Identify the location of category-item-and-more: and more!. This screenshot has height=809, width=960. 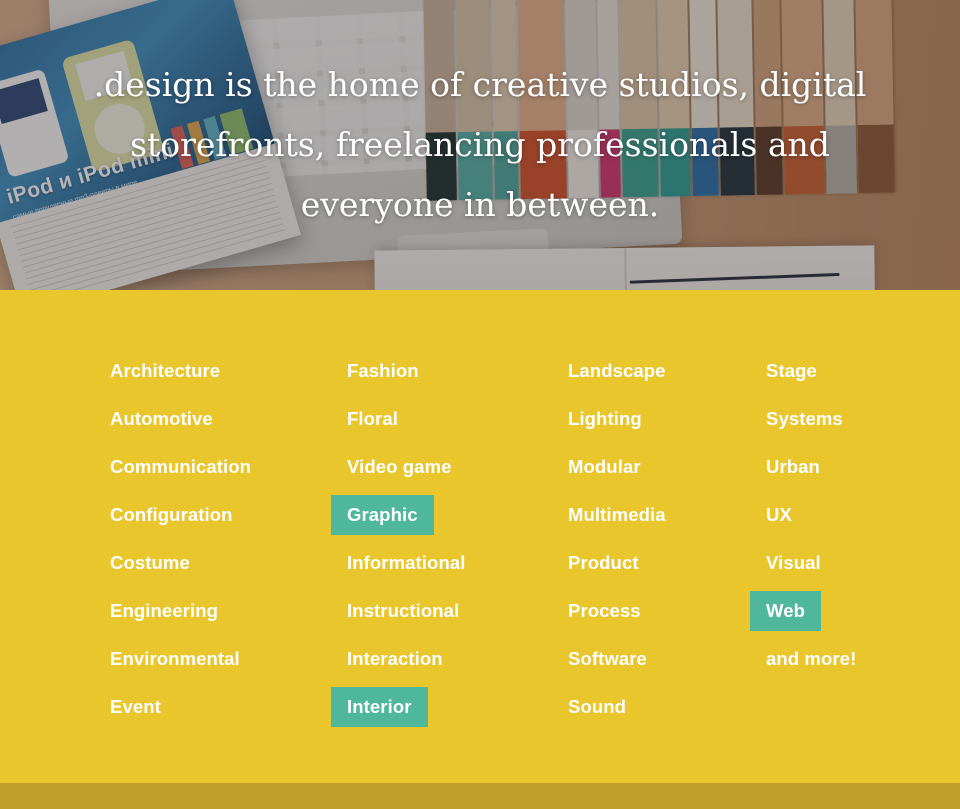
(811, 659).